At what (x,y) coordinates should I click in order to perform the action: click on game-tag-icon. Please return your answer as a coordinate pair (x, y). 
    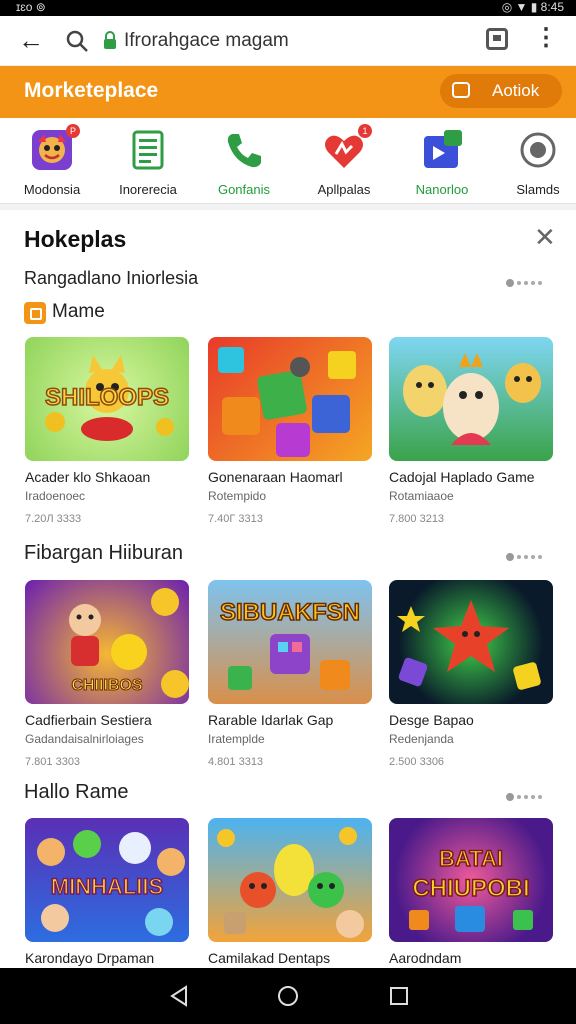
    Looking at the image, I should click on (35, 313).